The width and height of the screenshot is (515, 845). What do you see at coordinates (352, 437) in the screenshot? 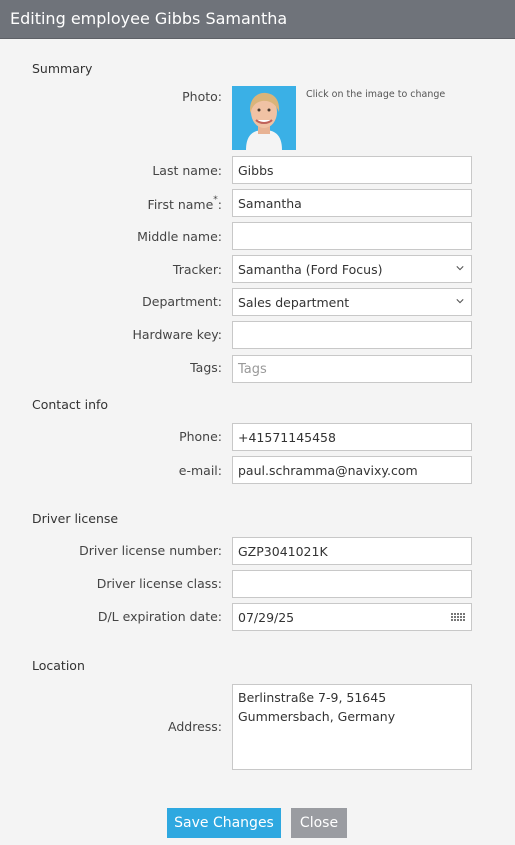
I see `phone-input: +41571145458` at bounding box center [352, 437].